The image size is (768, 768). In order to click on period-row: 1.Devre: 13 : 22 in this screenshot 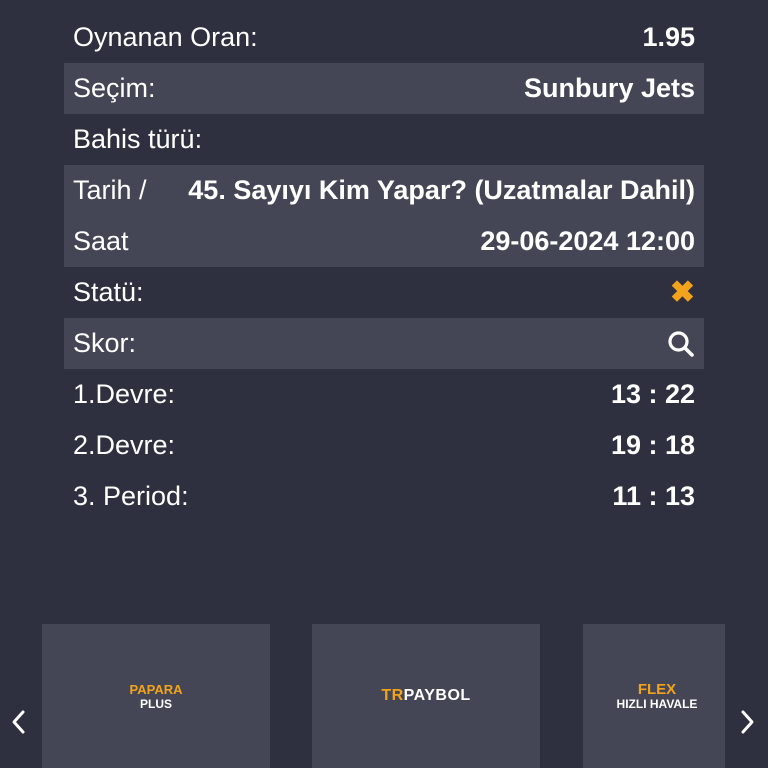, I will do `click(384, 394)`.